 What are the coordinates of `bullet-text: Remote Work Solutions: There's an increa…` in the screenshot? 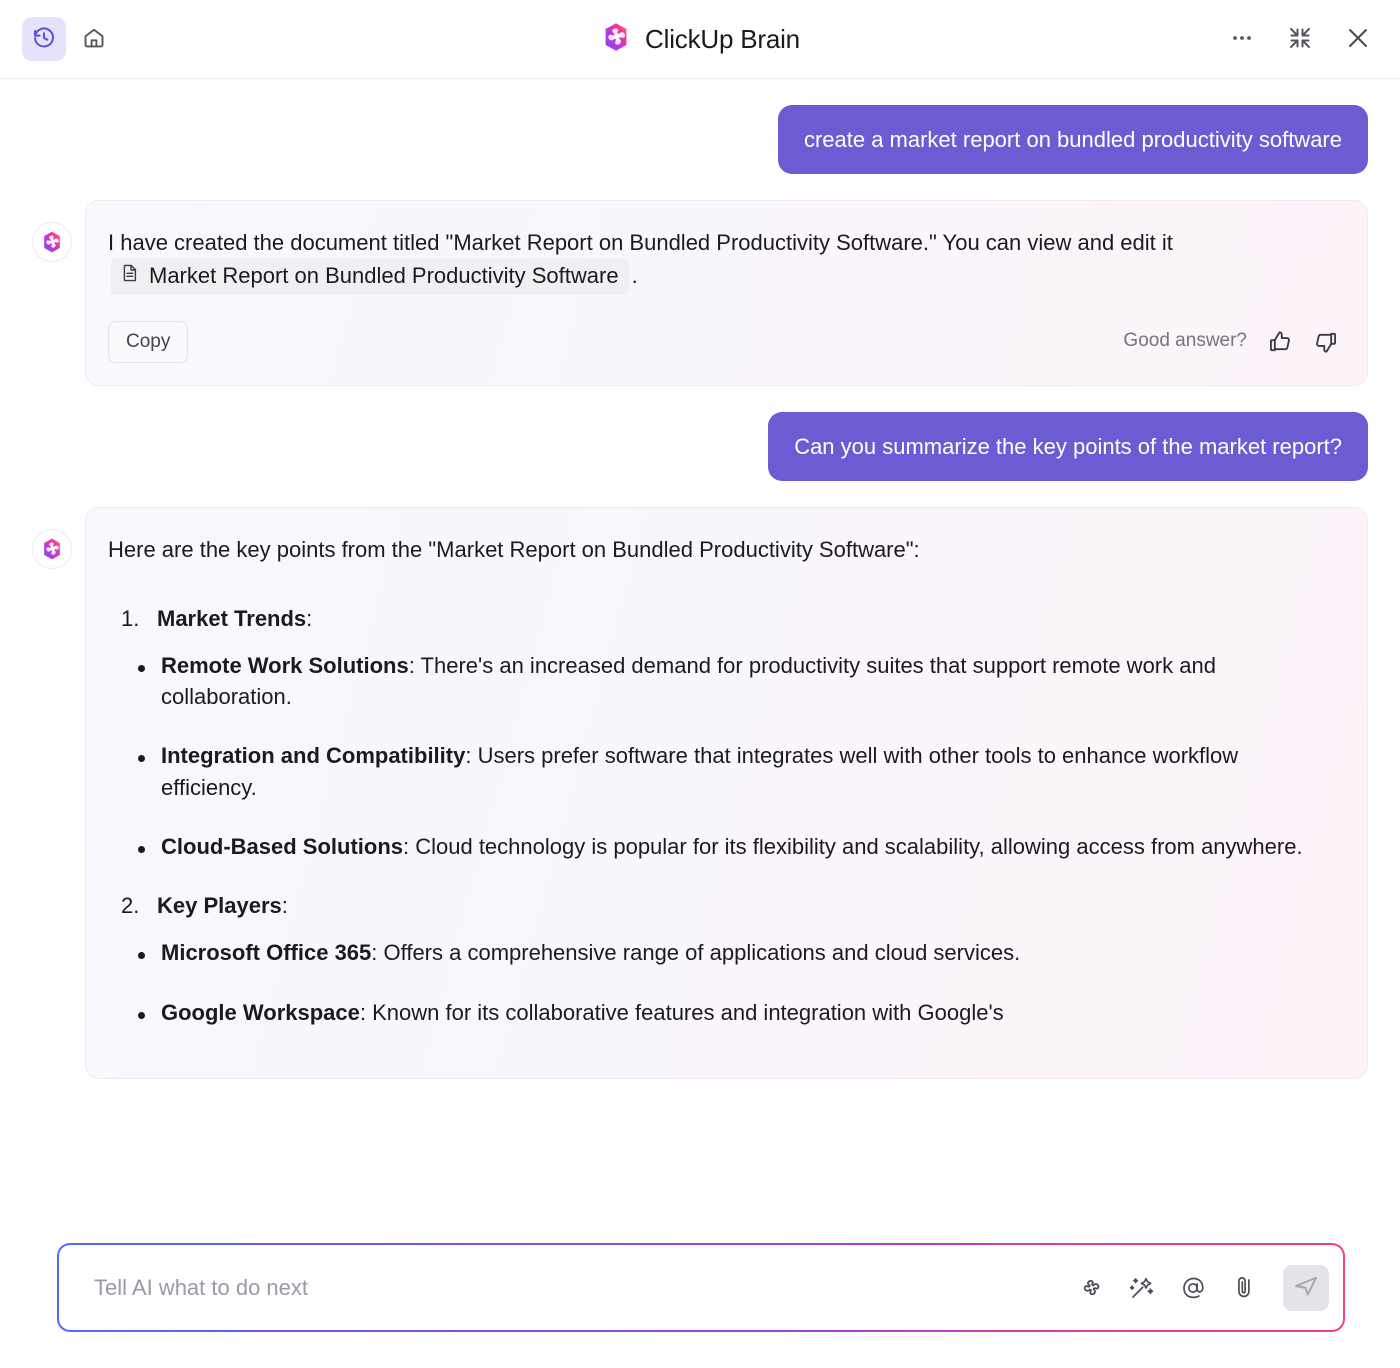 It's located at (750, 681).